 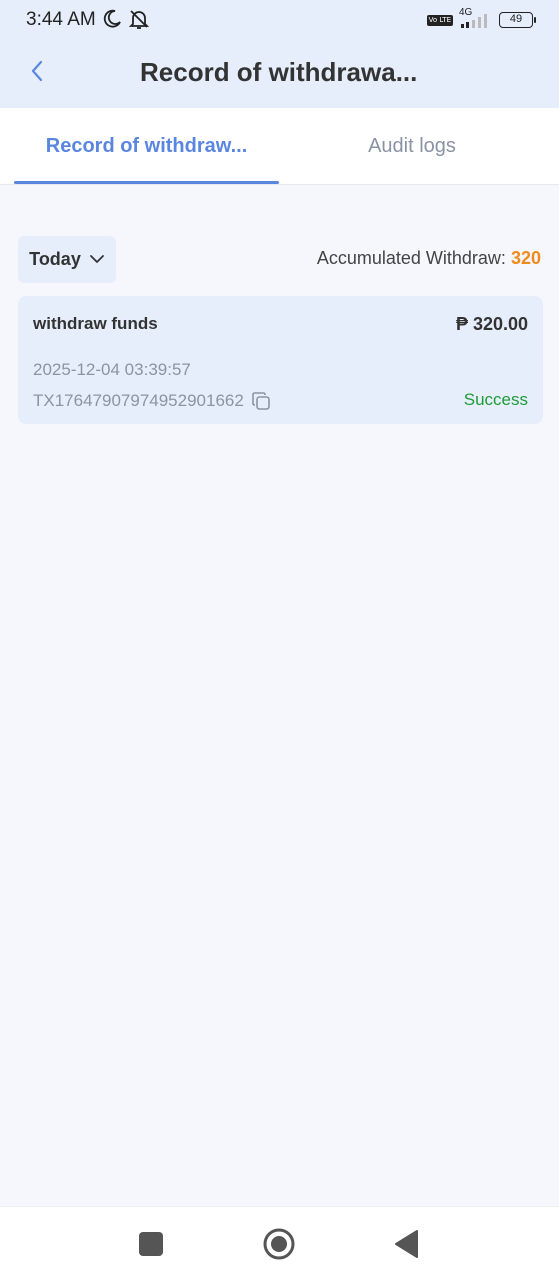 I want to click on status-left-icons, so click(x=126, y=21).